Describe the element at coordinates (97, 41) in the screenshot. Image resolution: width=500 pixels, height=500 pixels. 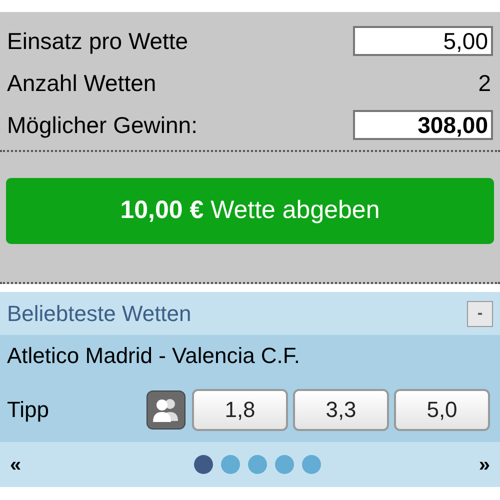
I see `stake-label: Einsatz pro Wette` at that location.